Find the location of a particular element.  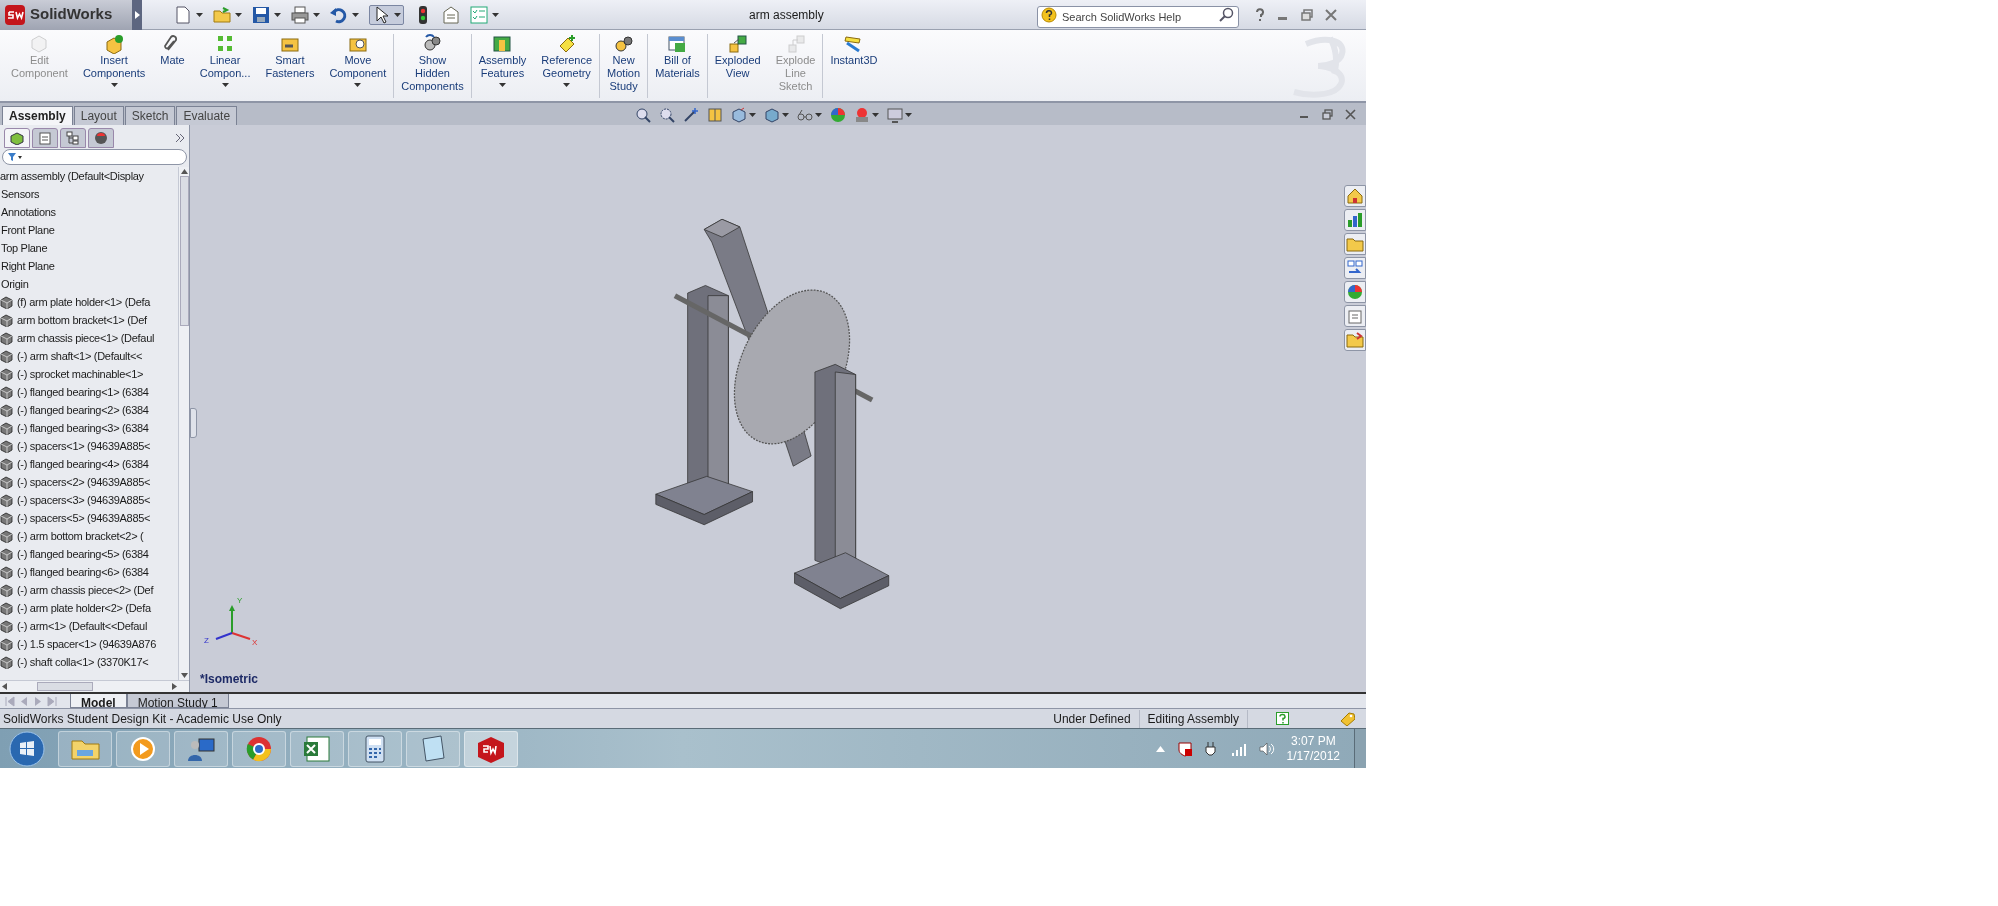

horizontal-scrollbar is located at coordinates (94, 686).